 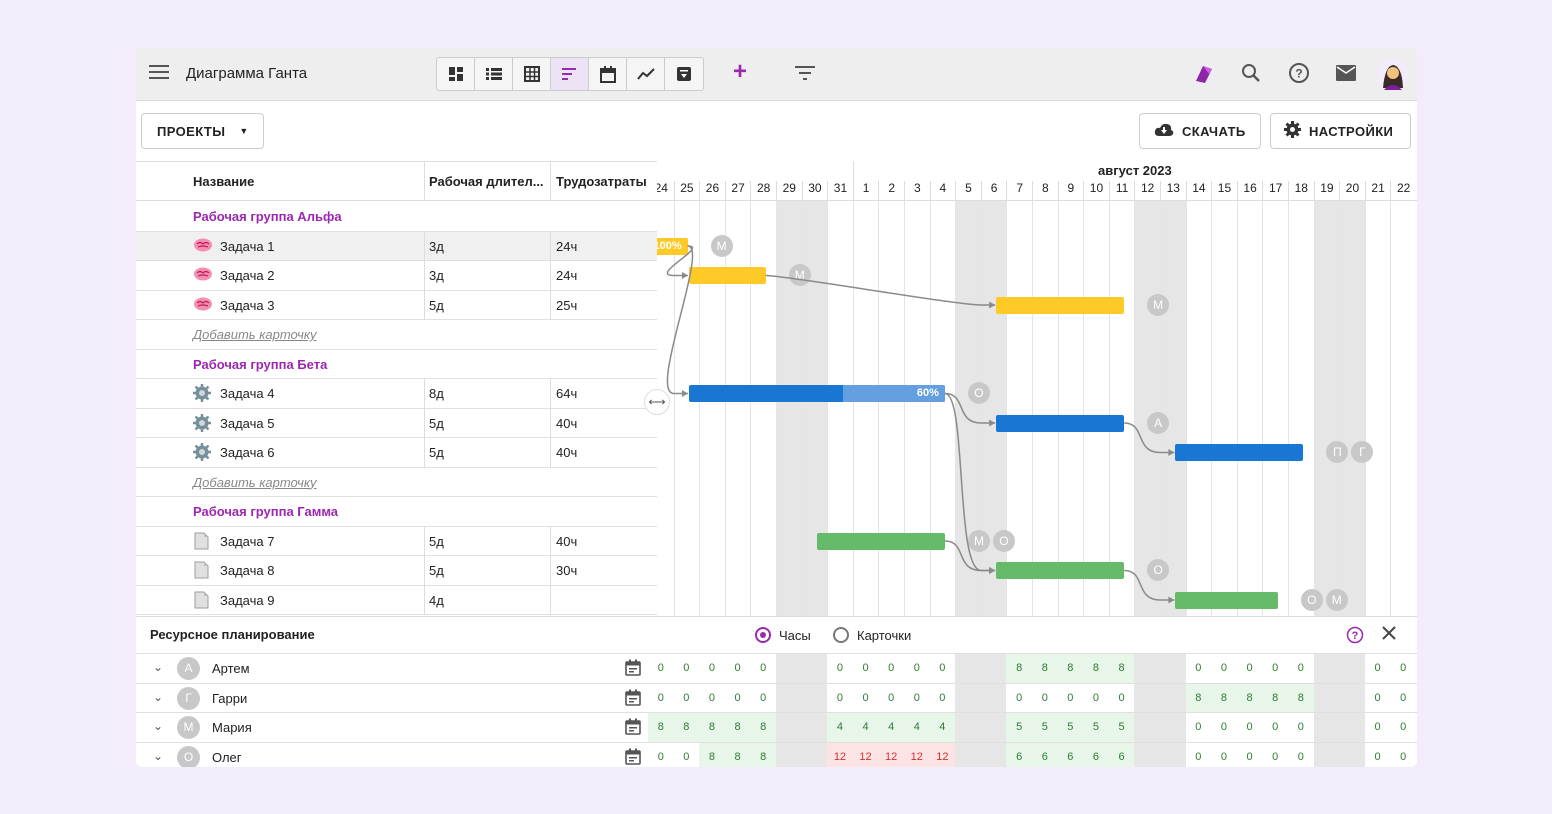 I want to click on filter-icon, so click(x=805, y=75).